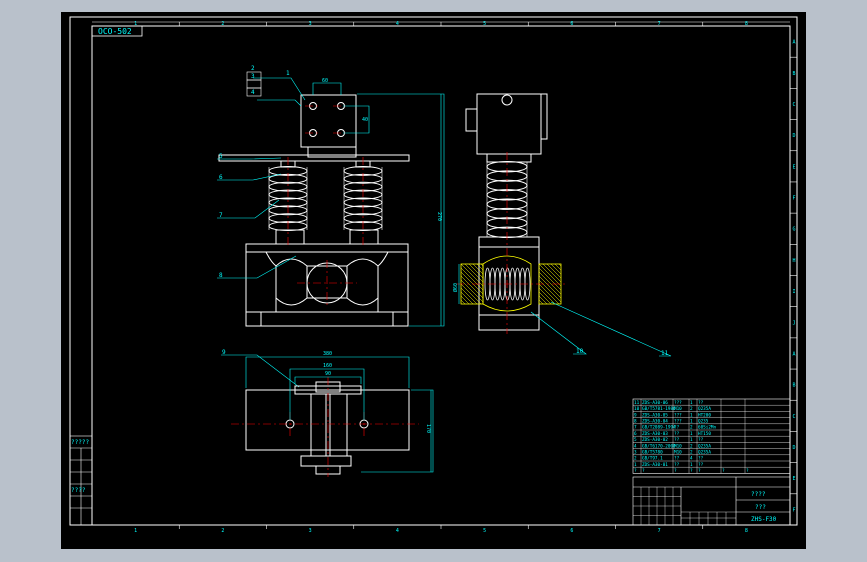 This screenshot has width=867, height=562. I want to click on drawing-number: ZHS-F30, so click(764, 519).